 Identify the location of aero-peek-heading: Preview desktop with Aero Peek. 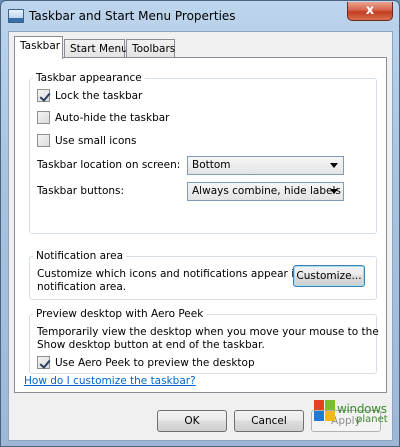
(120, 314).